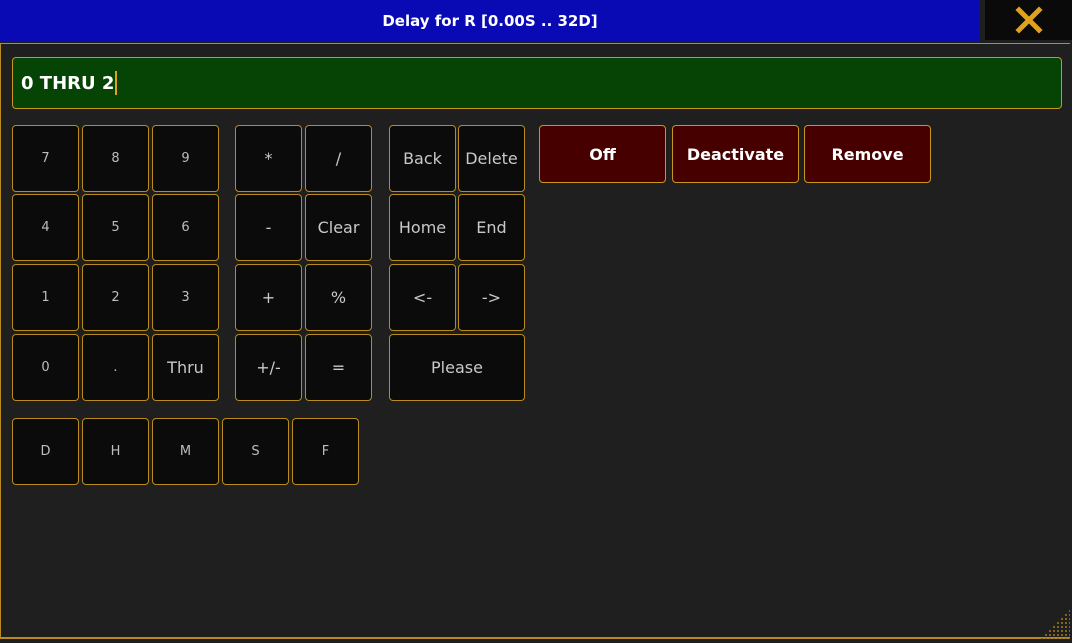 The height and width of the screenshot is (643, 1072). What do you see at coordinates (338, 158) in the screenshot?
I see `key-divide: /` at bounding box center [338, 158].